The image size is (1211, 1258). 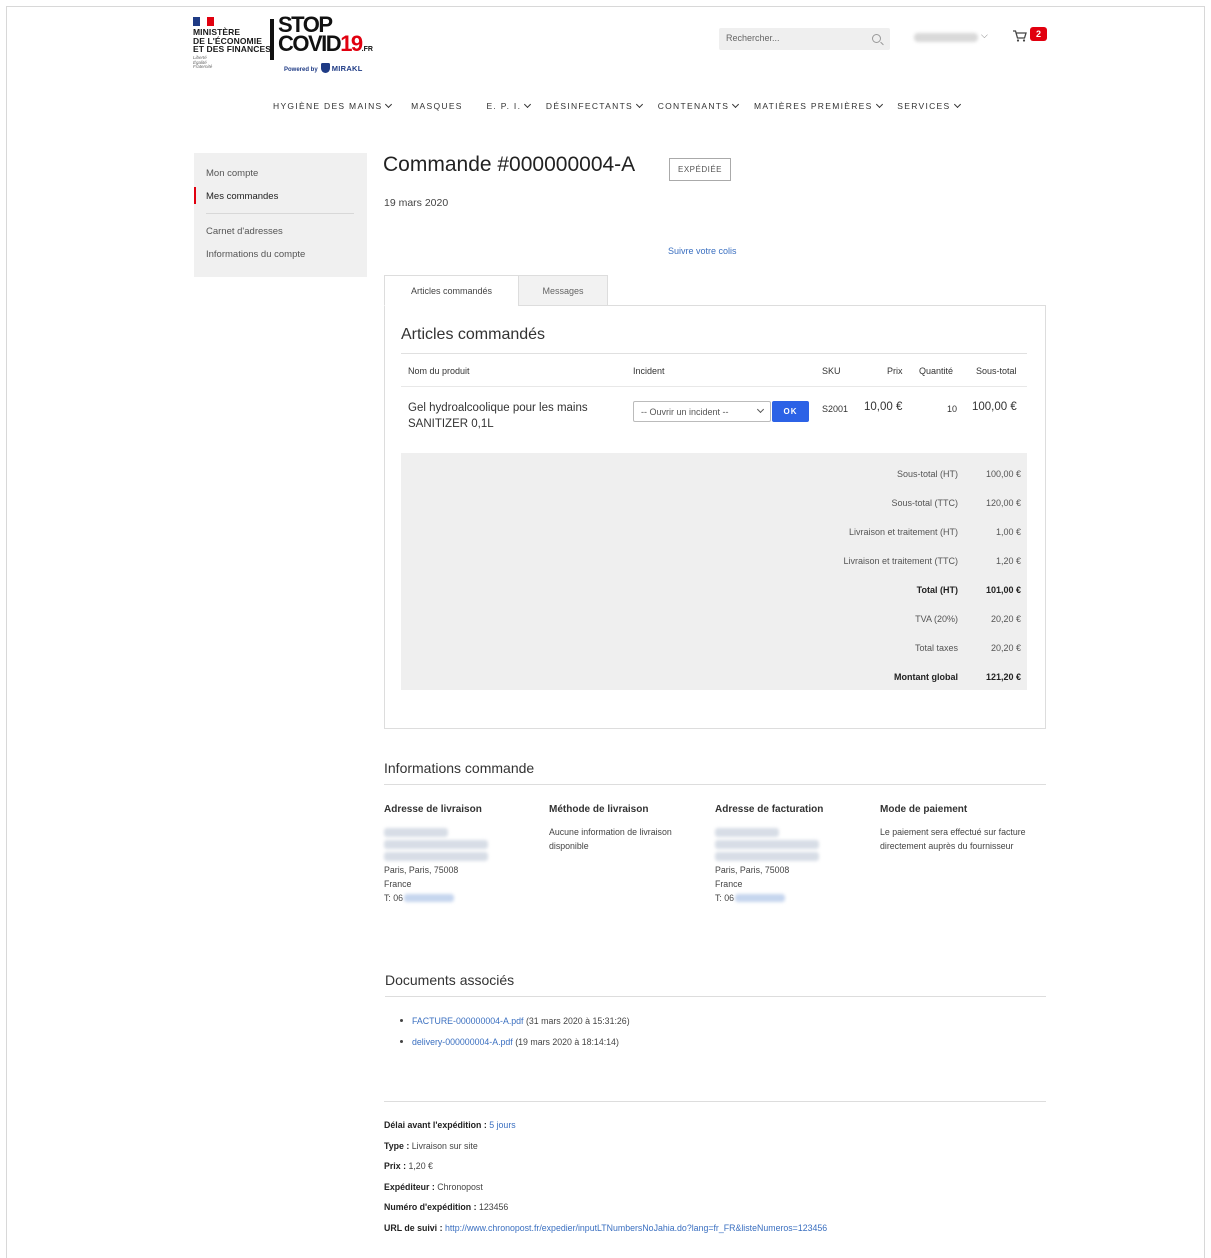 What do you see at coordinates (232, 173) in the screenshot?
I see `sidebar-item-mon-compte: Mon compte` at bounding box center [232, 173].